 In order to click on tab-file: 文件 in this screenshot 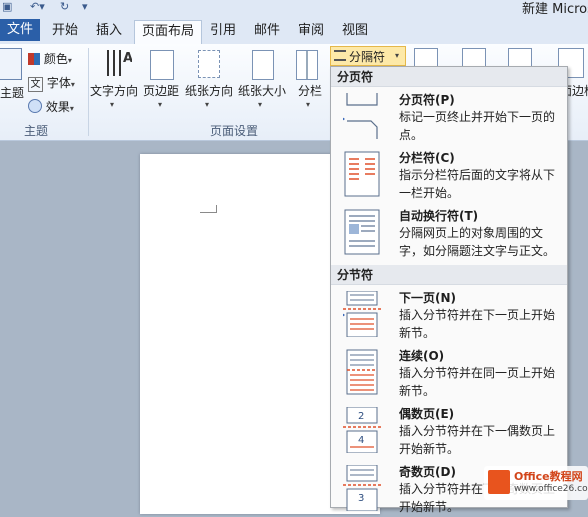, I will do `click(20, 30)`.